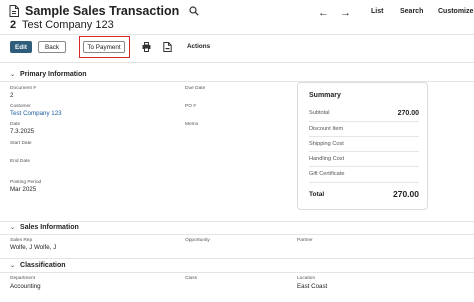 This screenshot has height=302, width=474. Describe the element at coordinates (53, 74) in the screenshot. I see `primary-information-title: Primary Information` at that location.